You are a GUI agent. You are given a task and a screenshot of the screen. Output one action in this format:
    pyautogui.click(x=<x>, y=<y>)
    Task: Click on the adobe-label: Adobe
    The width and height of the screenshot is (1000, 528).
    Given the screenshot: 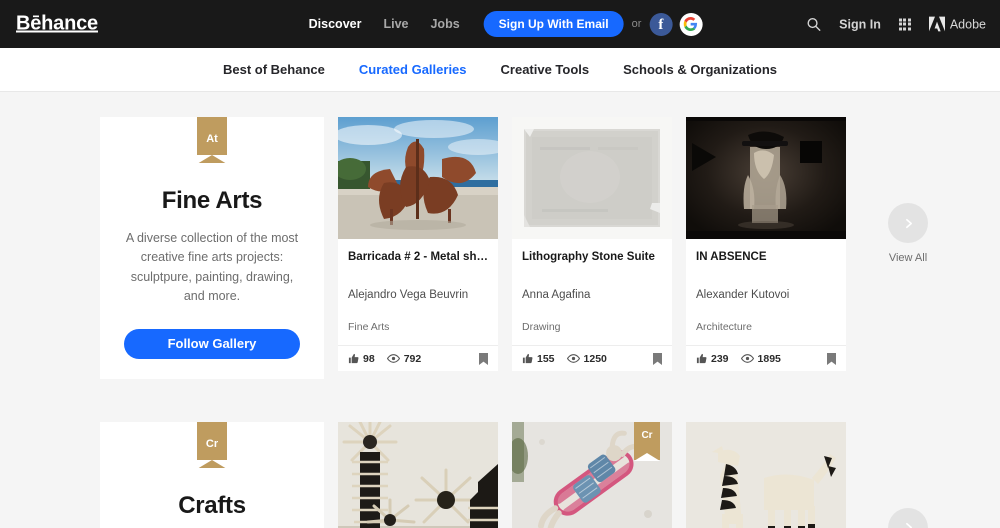 What is the action you would take?
    pyautogui.click(x=967, y=24)
    